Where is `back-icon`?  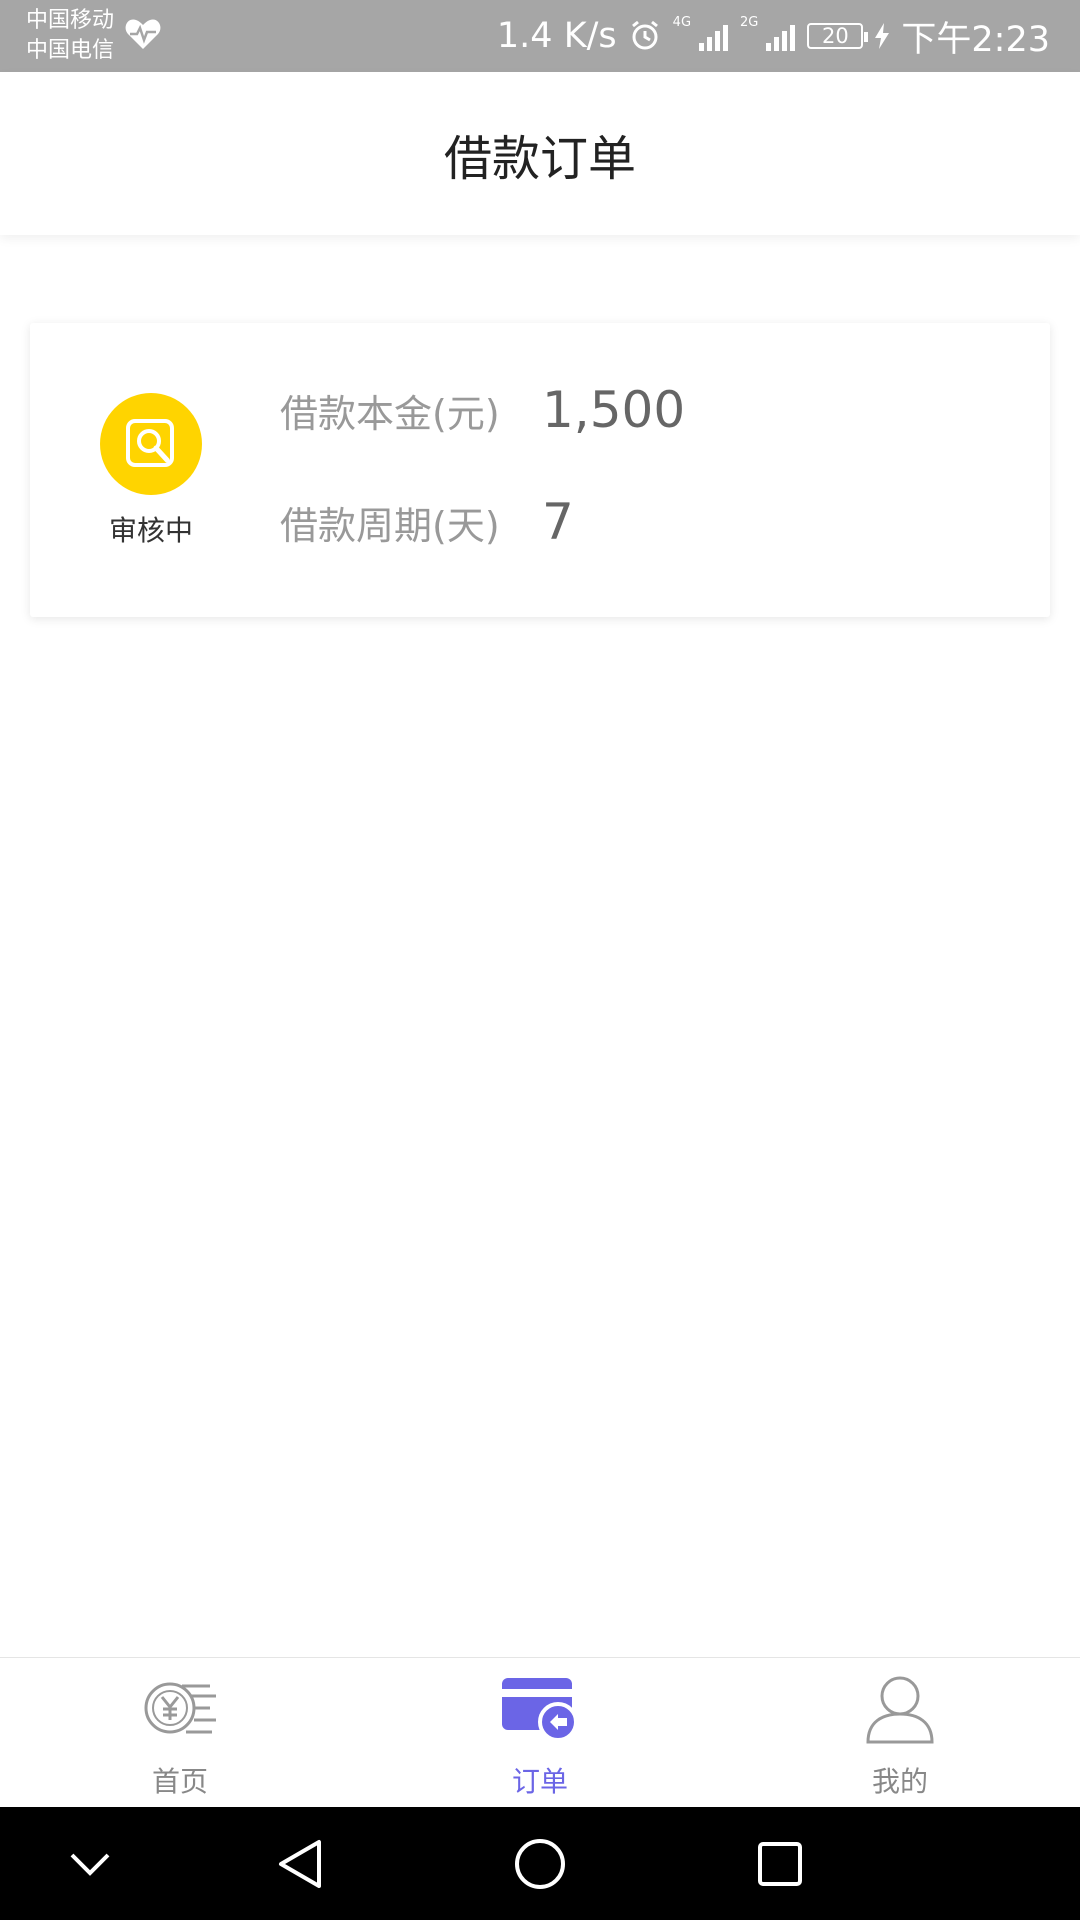 back-icon is located at coordinates (300, 1863).